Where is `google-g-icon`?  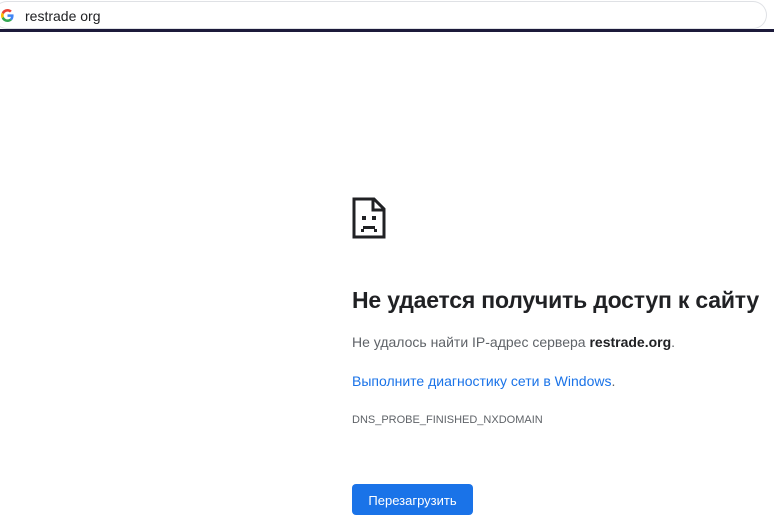
google-g-icon is located at coordinates (7, 15).